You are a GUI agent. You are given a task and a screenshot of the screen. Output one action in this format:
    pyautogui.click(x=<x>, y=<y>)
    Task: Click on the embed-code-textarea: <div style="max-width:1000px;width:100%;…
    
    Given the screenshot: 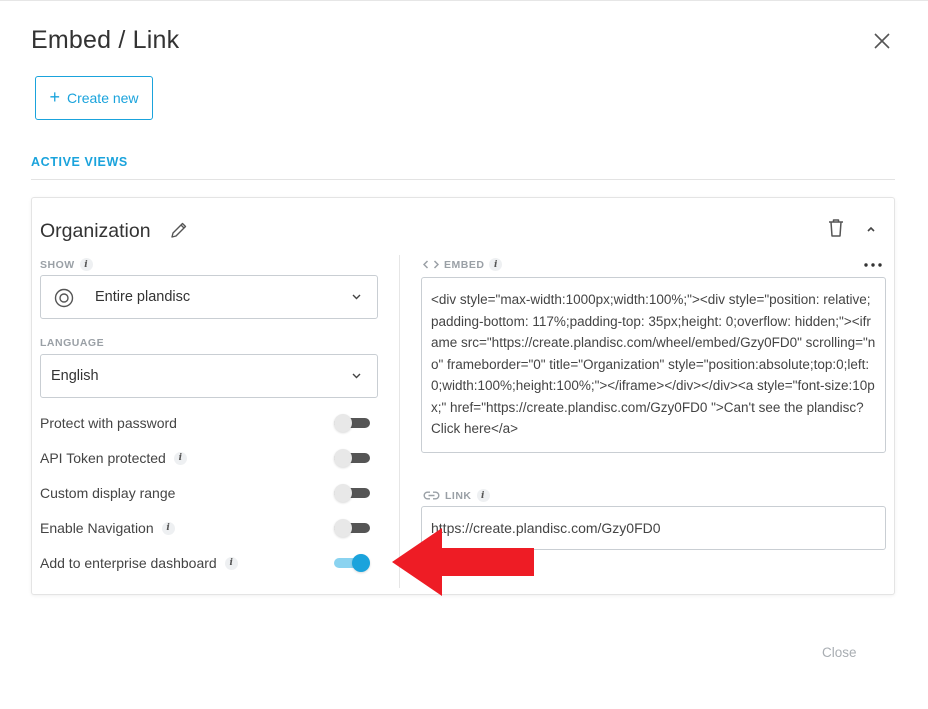 What is the action you would take?
    pyautogui.click(x=653, y=365)
    